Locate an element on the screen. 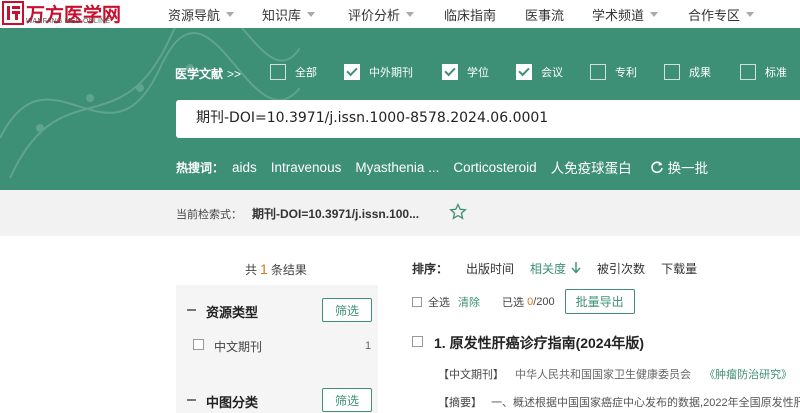 This screenshot has width=800, height=413. selected-prefix: 已选 is located at coordinates (513, 302).